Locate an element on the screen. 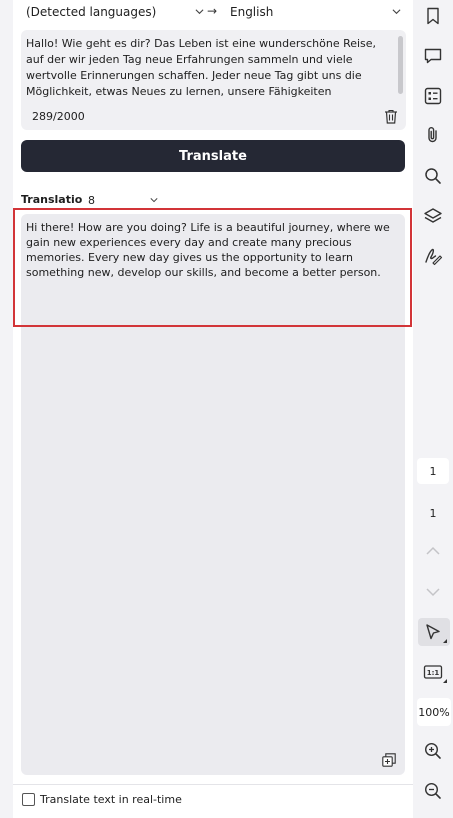 The image size is (453, 818). attachment-icon is located at coordinates (433, 135).